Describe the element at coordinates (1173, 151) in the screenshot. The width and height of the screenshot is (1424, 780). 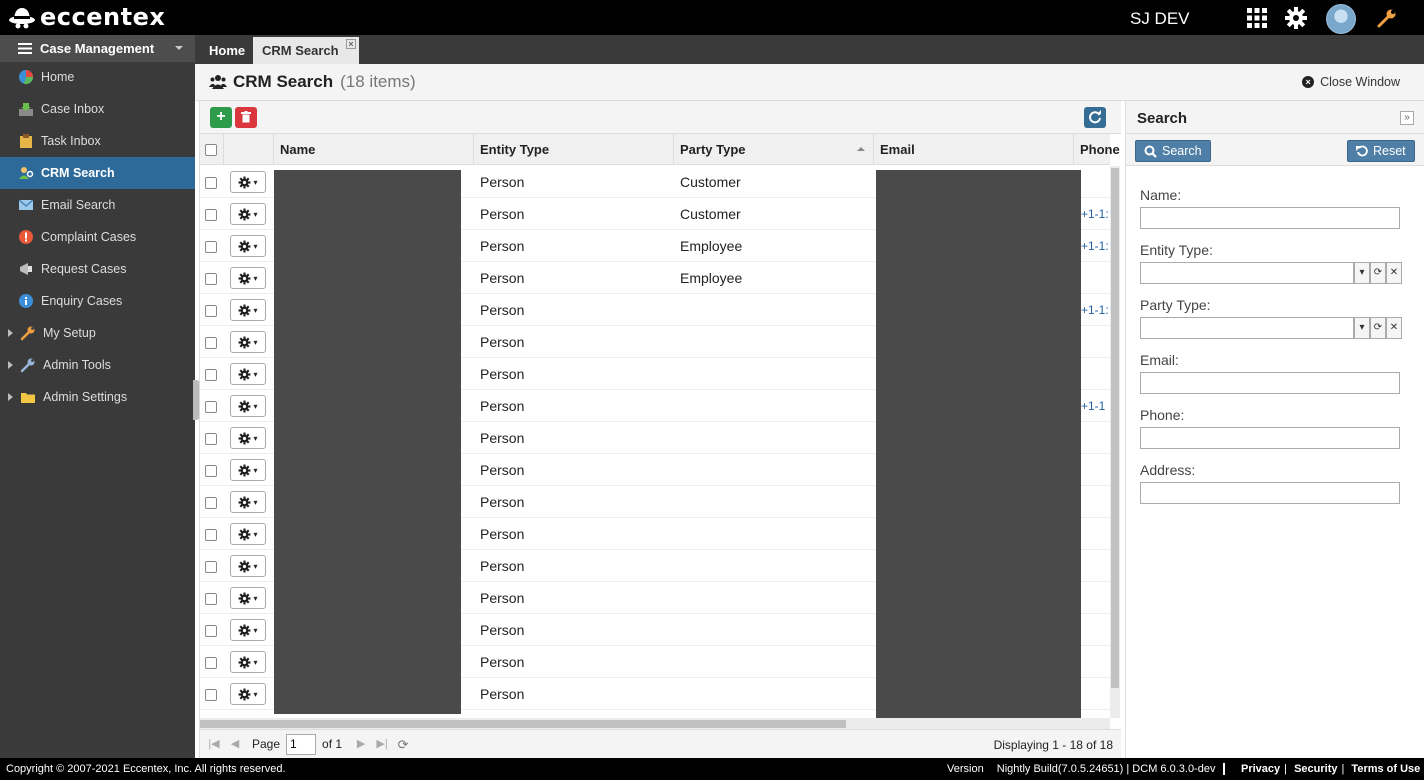
I see `search-button: Search` at that location.